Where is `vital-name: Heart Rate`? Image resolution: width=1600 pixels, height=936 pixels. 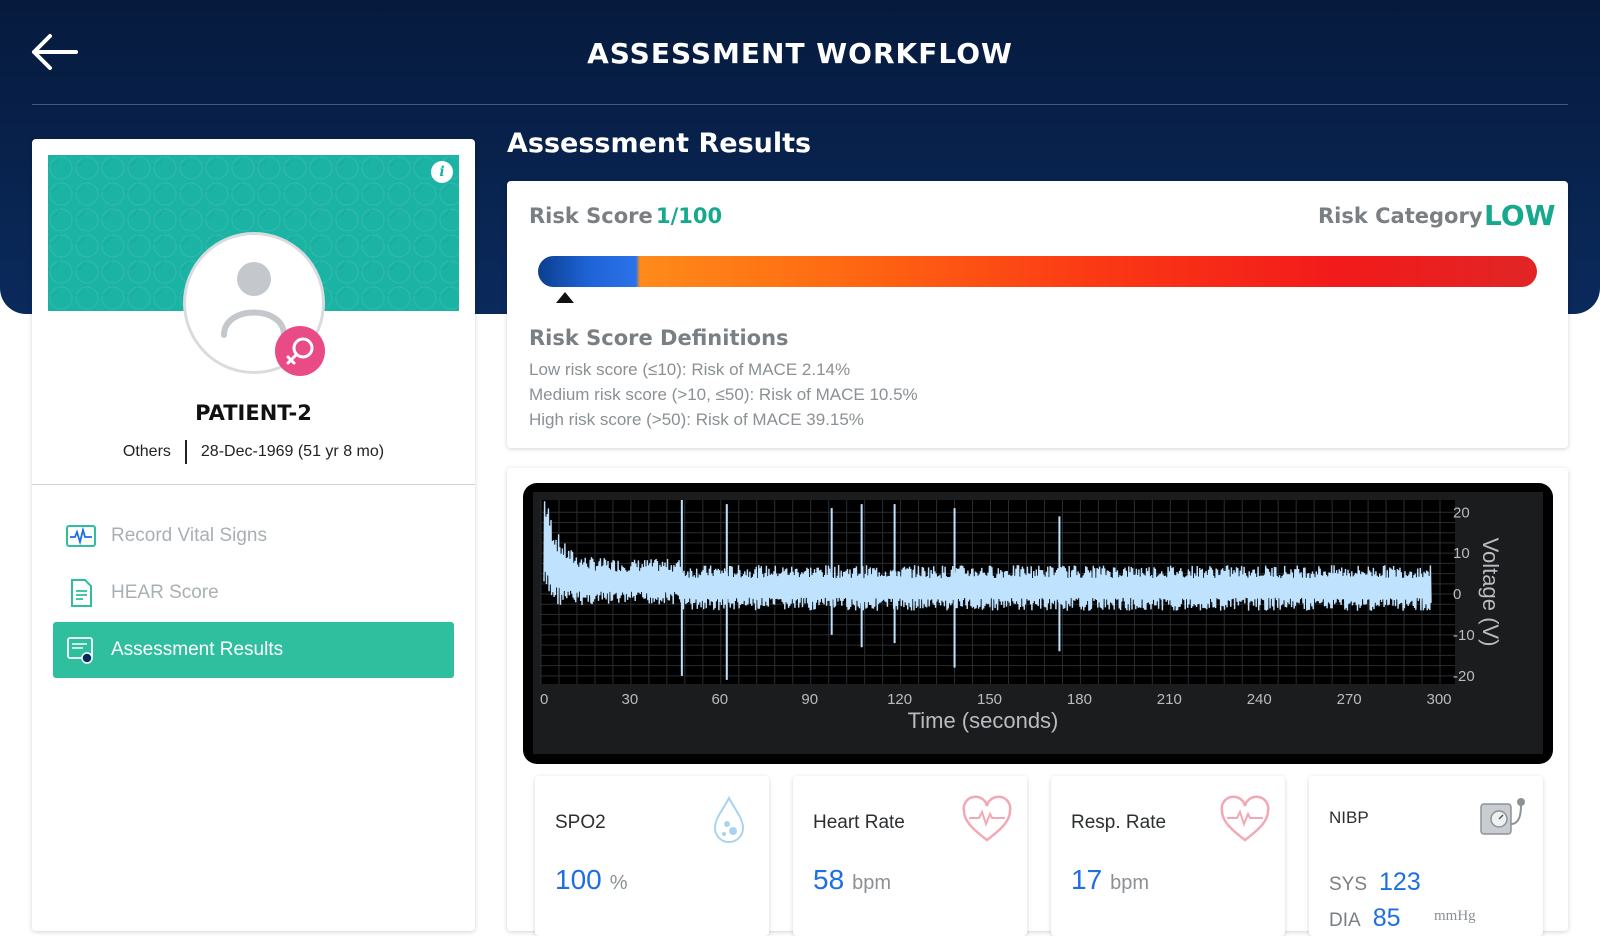 vital-name: Heart Rate is located at coordinates (859, 822).